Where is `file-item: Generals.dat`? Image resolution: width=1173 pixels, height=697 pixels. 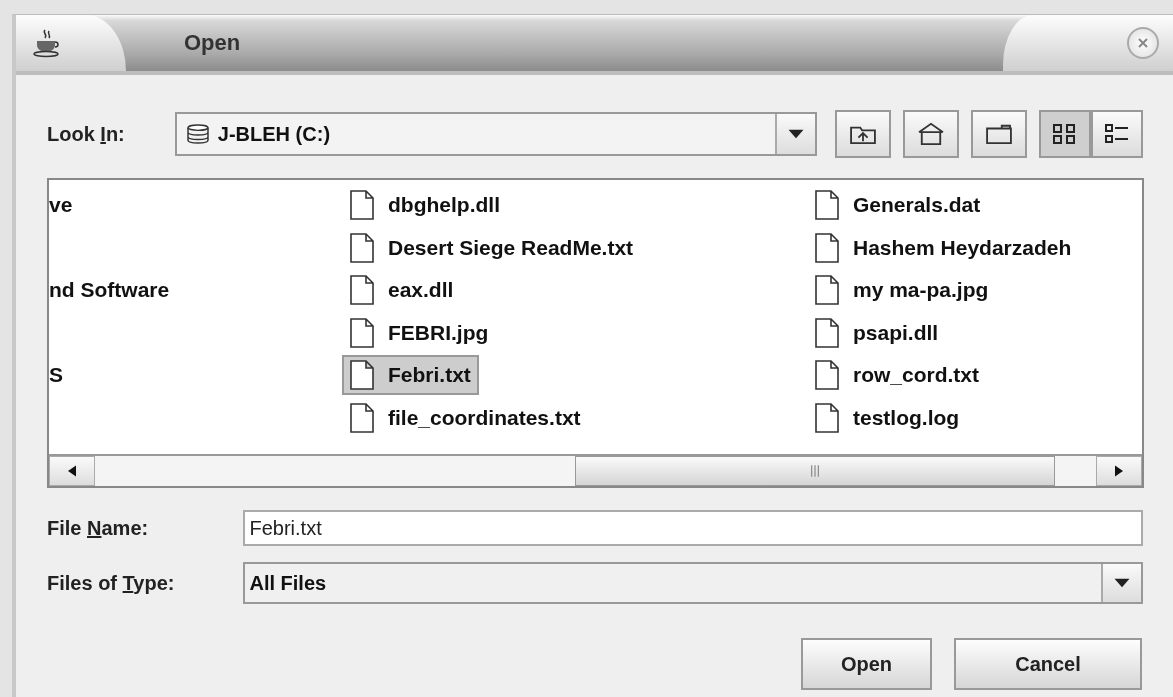 file-item: Generals.dat is located at coordinates (898, 205).